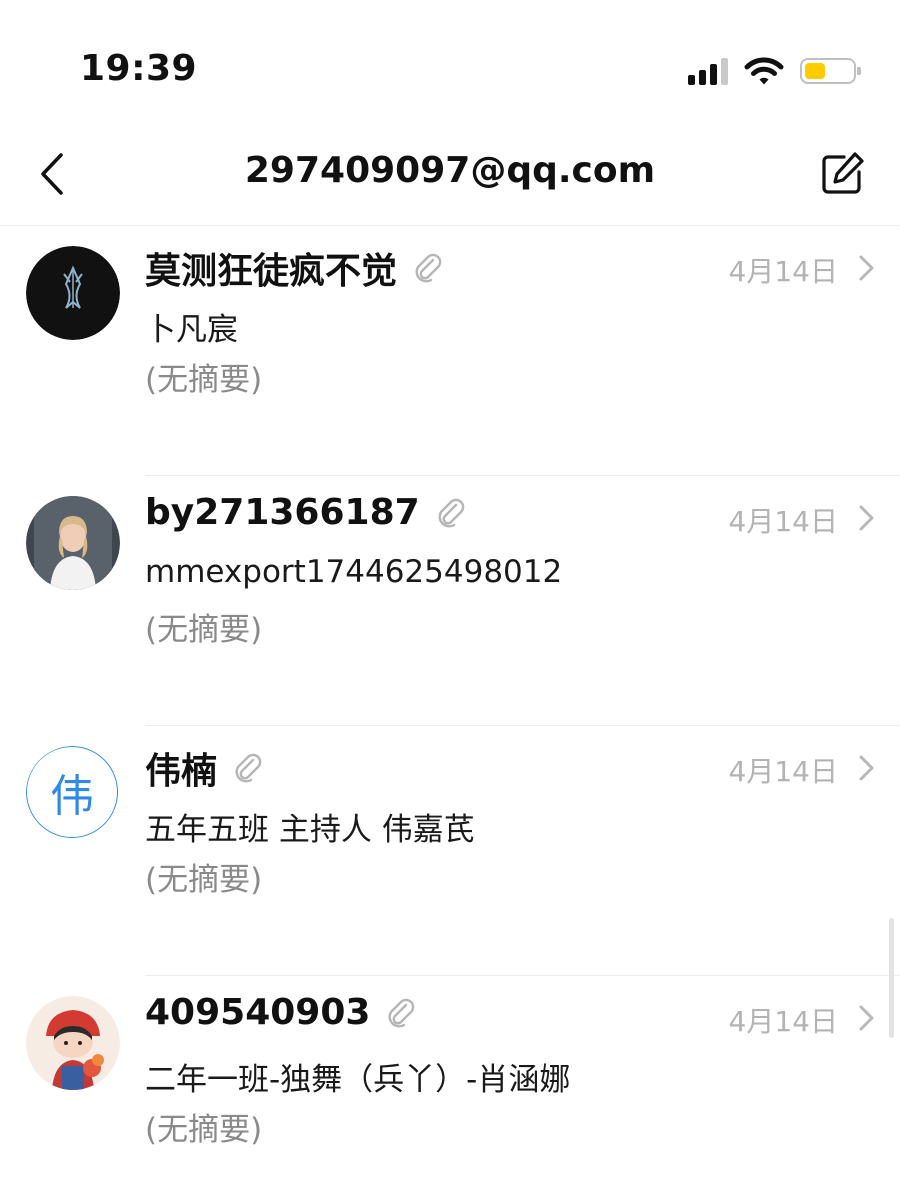 This screenshot has width=900, height=1200. What do you see at coordinates (708, 71) in the screenshot?
I see `cellular-signal-icon` at bounding box center [708, 71].